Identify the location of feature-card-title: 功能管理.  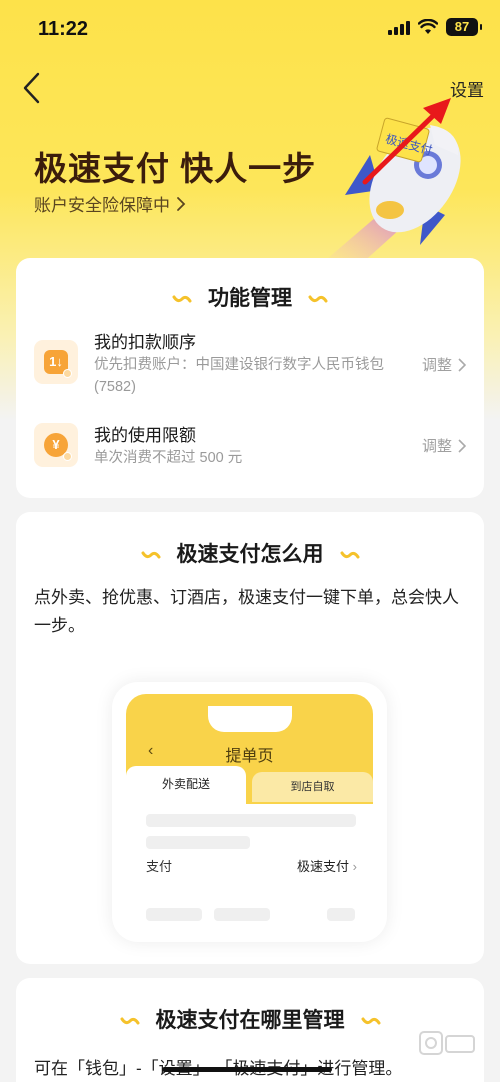
(250, 298).